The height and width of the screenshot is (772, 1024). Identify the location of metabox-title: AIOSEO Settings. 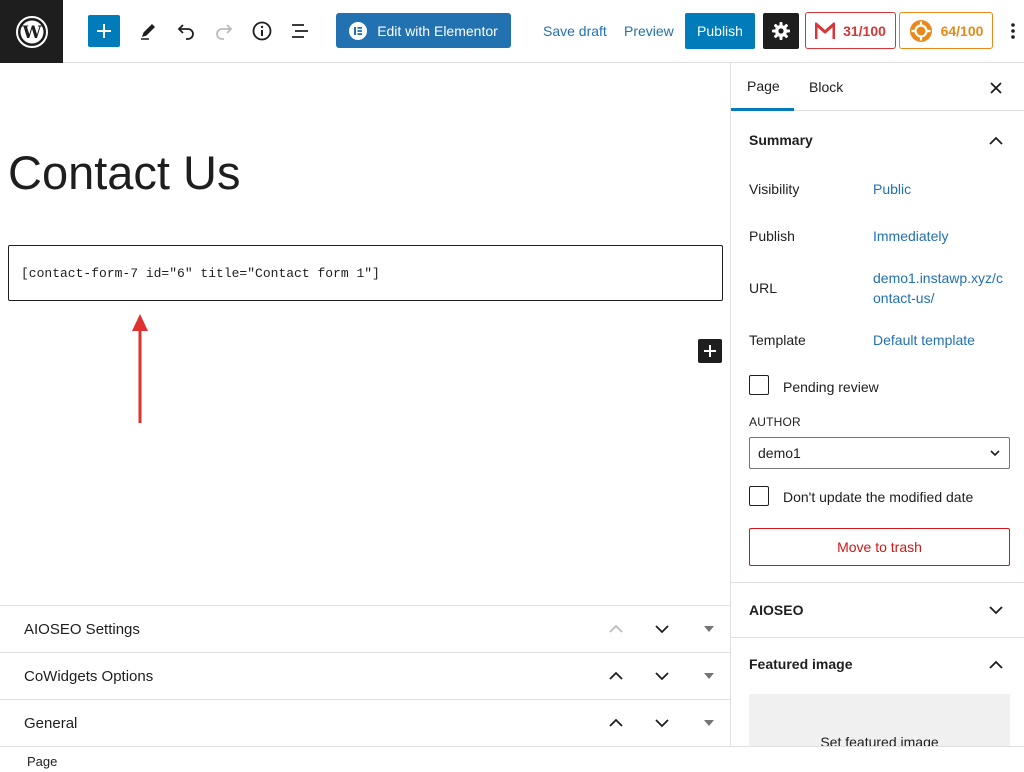
(82, 629).